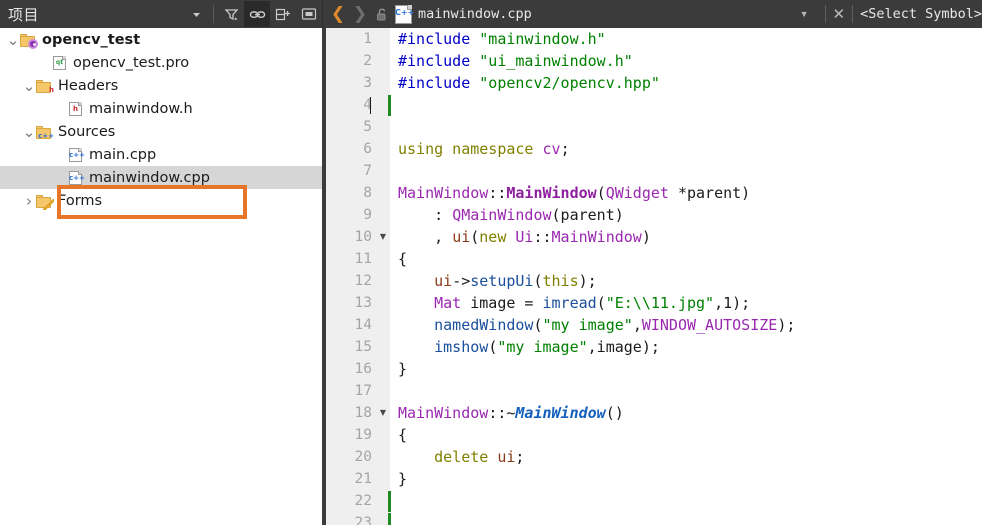 This screenshot has height=525, width=982. Describe the element at coordinates (405, 12) in the screenshot. I see `cpp-file-icon-label: C++` at that location.